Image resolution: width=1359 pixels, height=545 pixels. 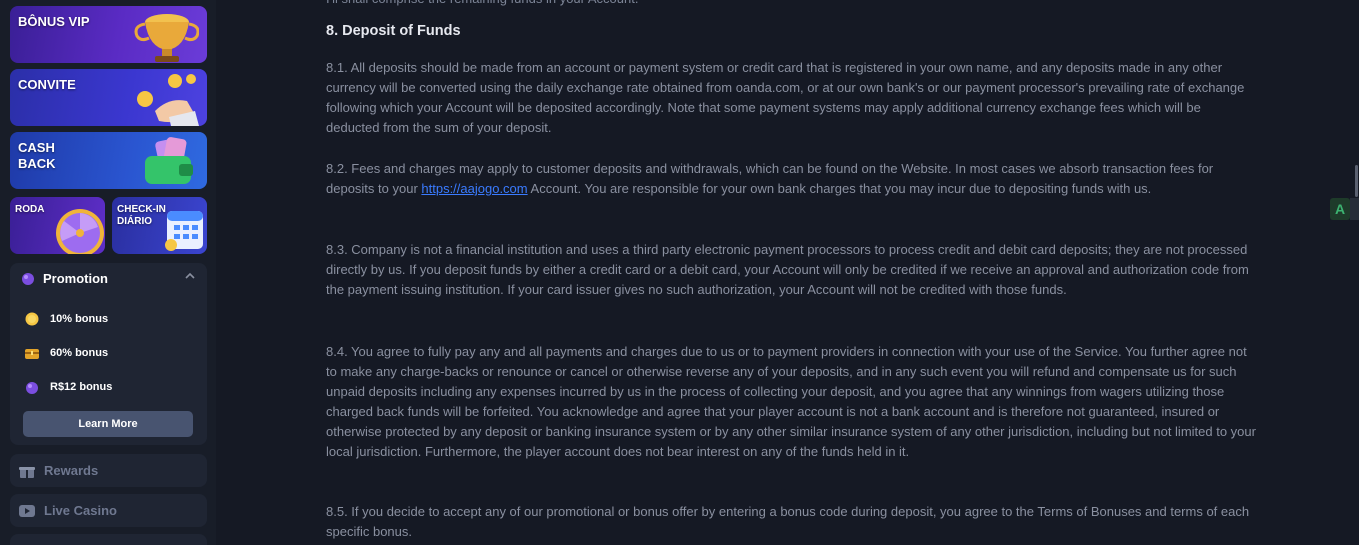 What do you see at coordinates (36, 147) in the screenshot?
I see `cashback-label-line1: CASH` at bounding box center [36, 147].